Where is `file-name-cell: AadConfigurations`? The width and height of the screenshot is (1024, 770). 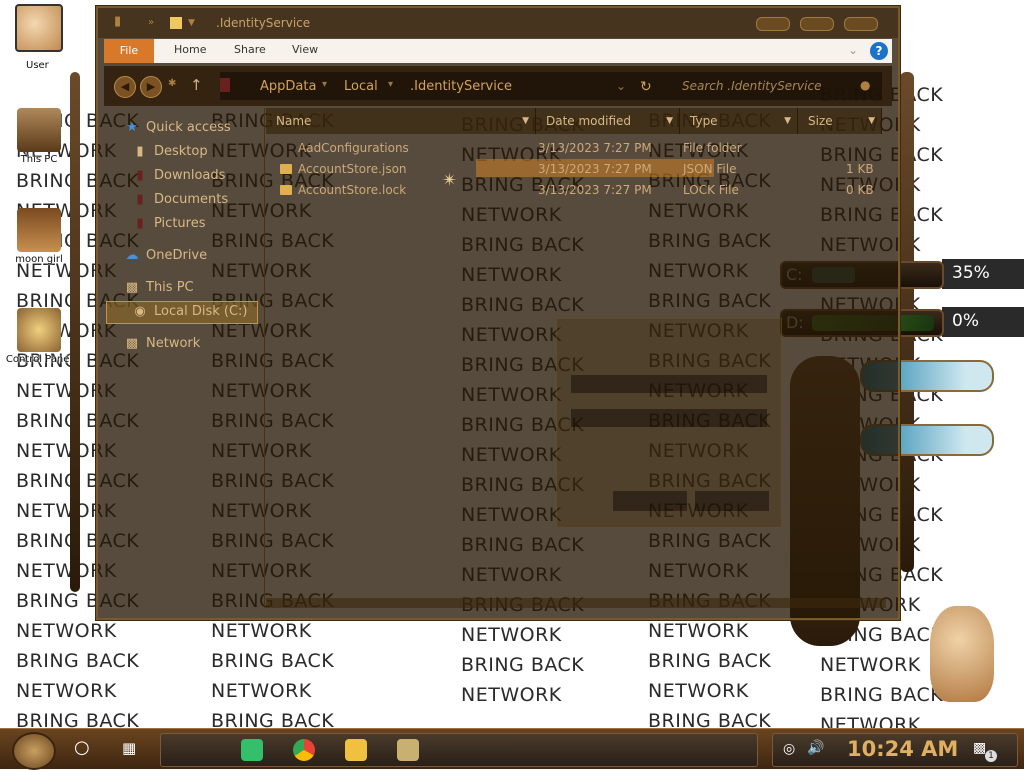 file-name-cell: AadConfigurations is located at coordinates (344, 148).